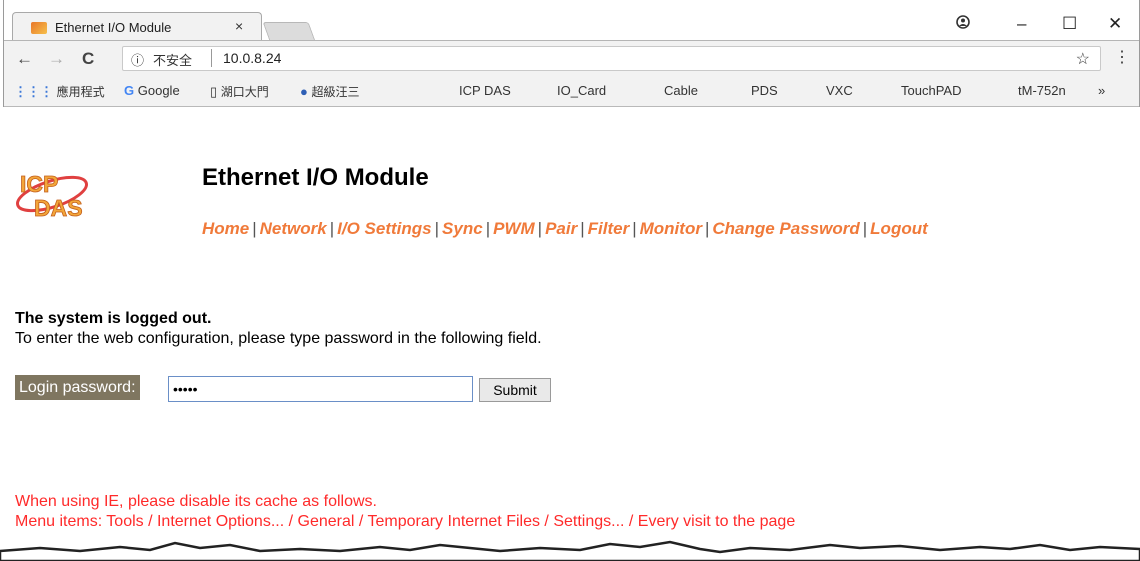 Image resolution: width=1140 pixels, height=561 pixels. What do you see at coordinates (1042, 90) in the screenshot?
I see `bookmark-tm752n: tM-752n` at bounding box center [1042, 90].